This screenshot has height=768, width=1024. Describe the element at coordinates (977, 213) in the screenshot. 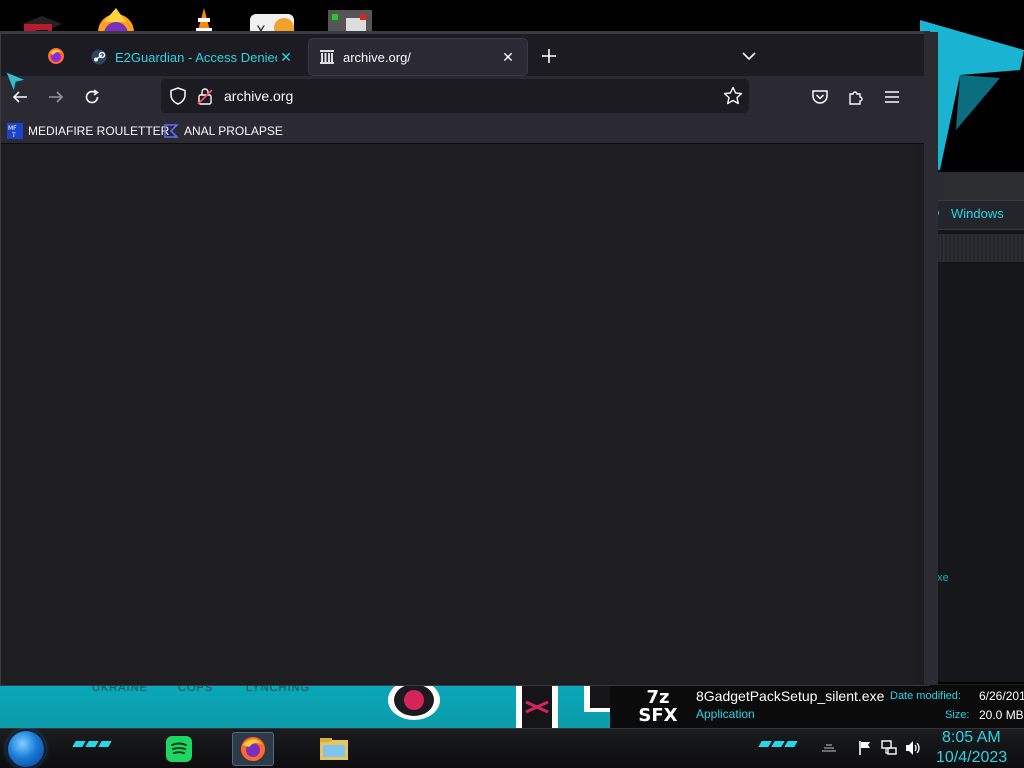

I see `nav-item-windows: Windows` at that location.